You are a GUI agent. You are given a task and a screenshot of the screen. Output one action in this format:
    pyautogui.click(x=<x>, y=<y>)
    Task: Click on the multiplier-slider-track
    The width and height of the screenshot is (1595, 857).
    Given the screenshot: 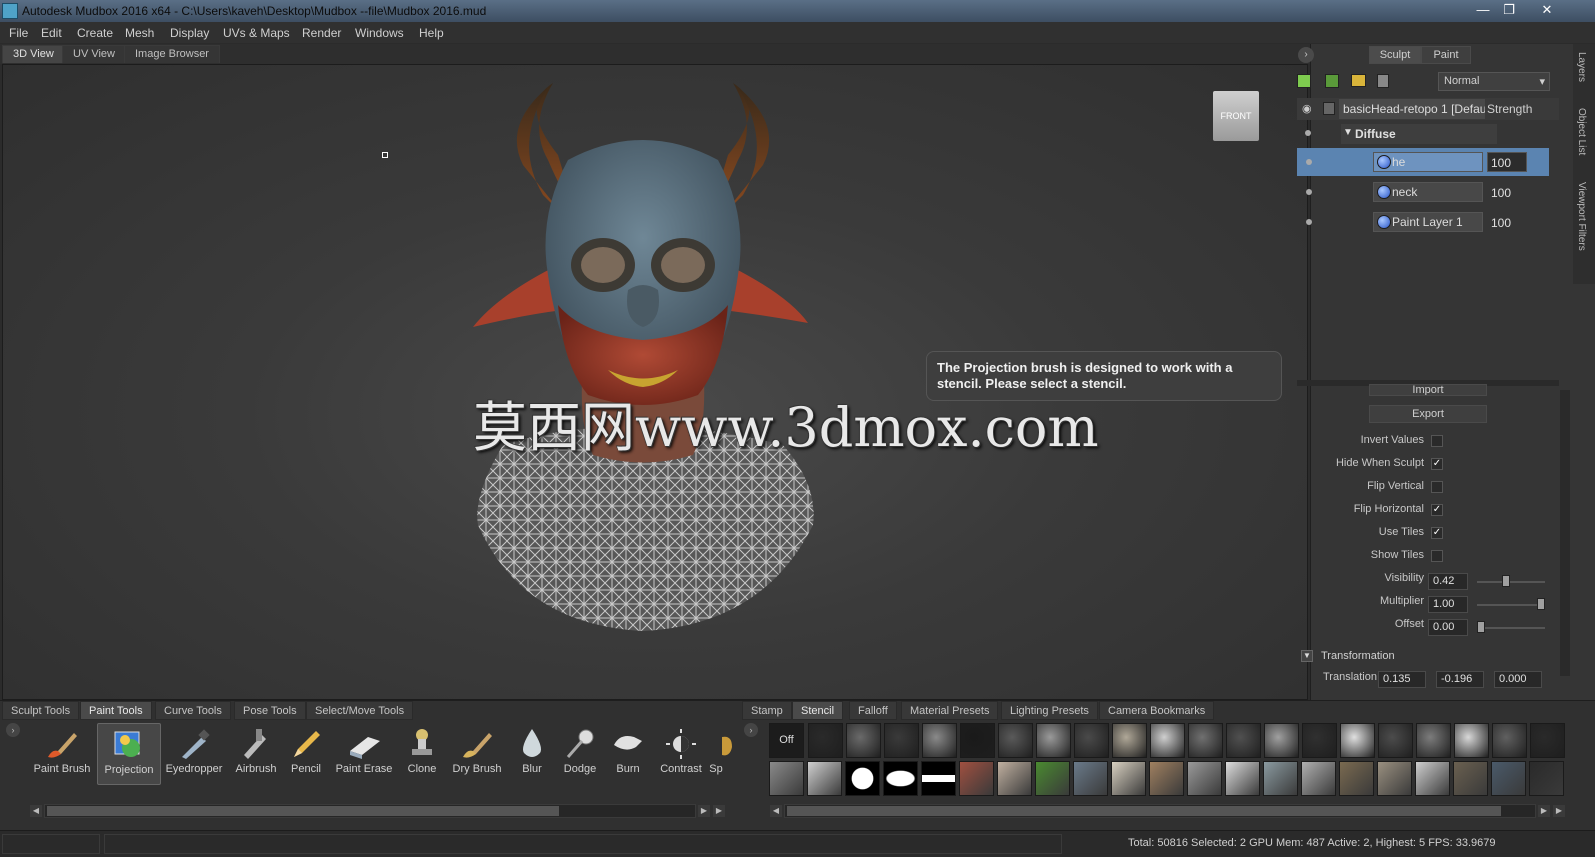 What is the action you would take?
    pyautogui.click(x=1511, y=605)
    